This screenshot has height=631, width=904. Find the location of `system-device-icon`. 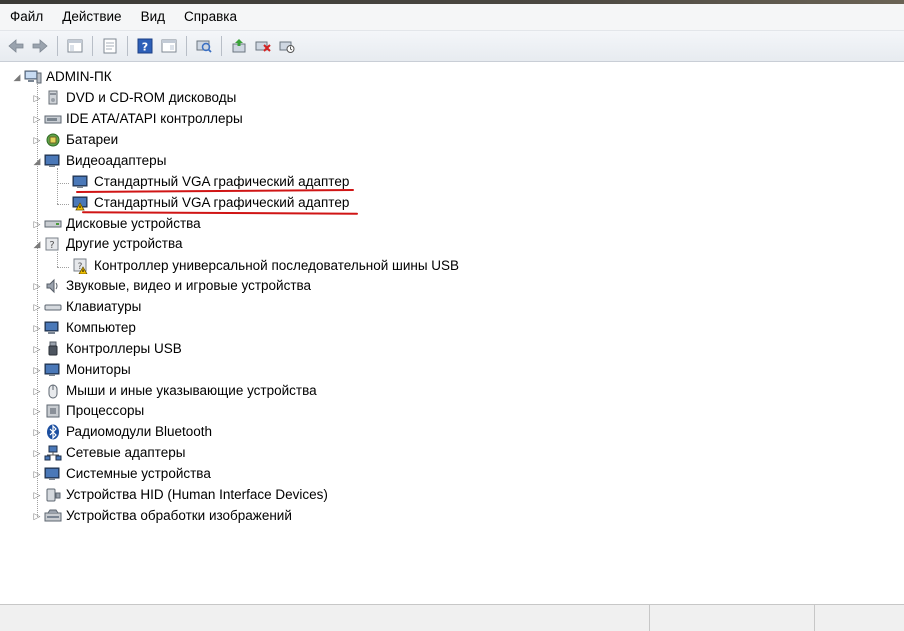

system-device-icon is located at coordinates (53, 474).